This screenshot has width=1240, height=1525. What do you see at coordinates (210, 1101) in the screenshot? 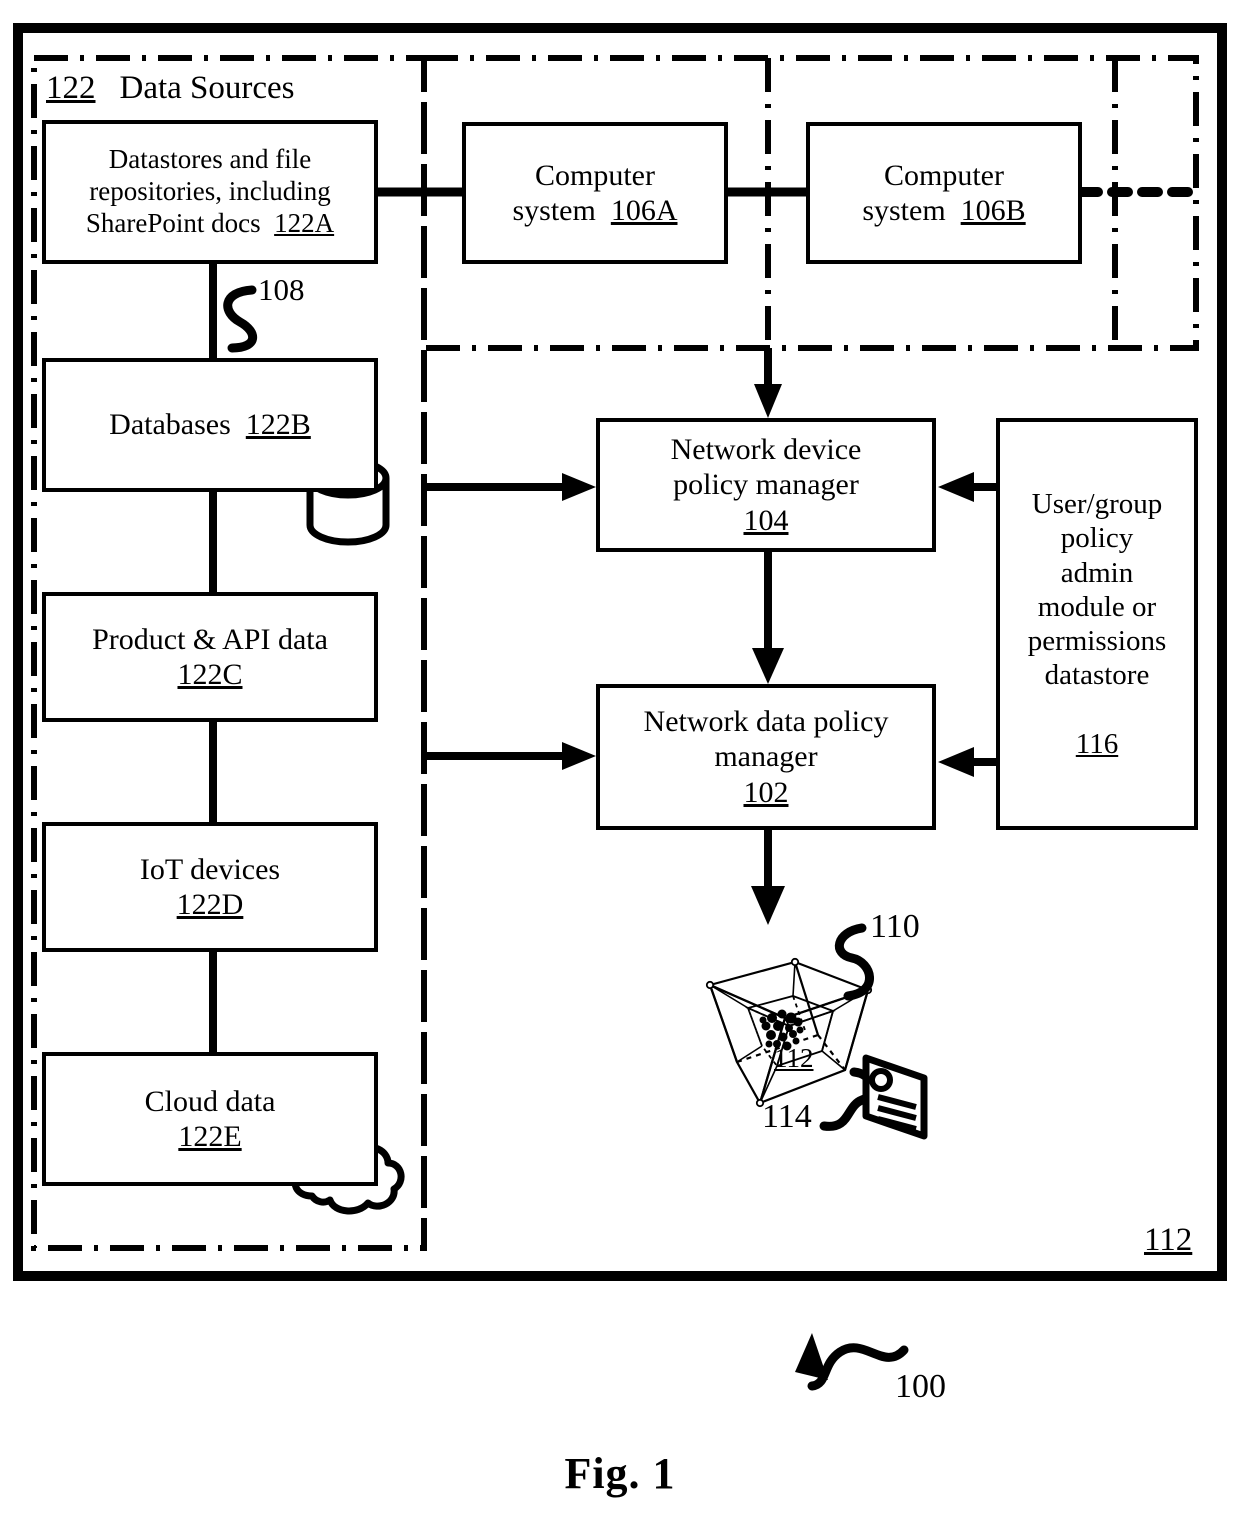
I see `cloud-label: Cloud data` at bounding box center [210, 1101].